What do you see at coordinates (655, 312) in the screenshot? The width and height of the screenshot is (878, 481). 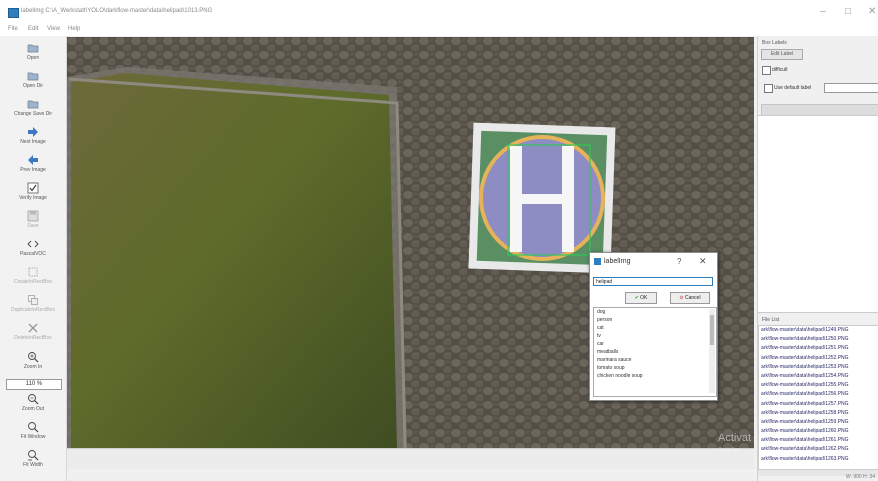 I see `label-option: dog` at bounding box center [655, 312].